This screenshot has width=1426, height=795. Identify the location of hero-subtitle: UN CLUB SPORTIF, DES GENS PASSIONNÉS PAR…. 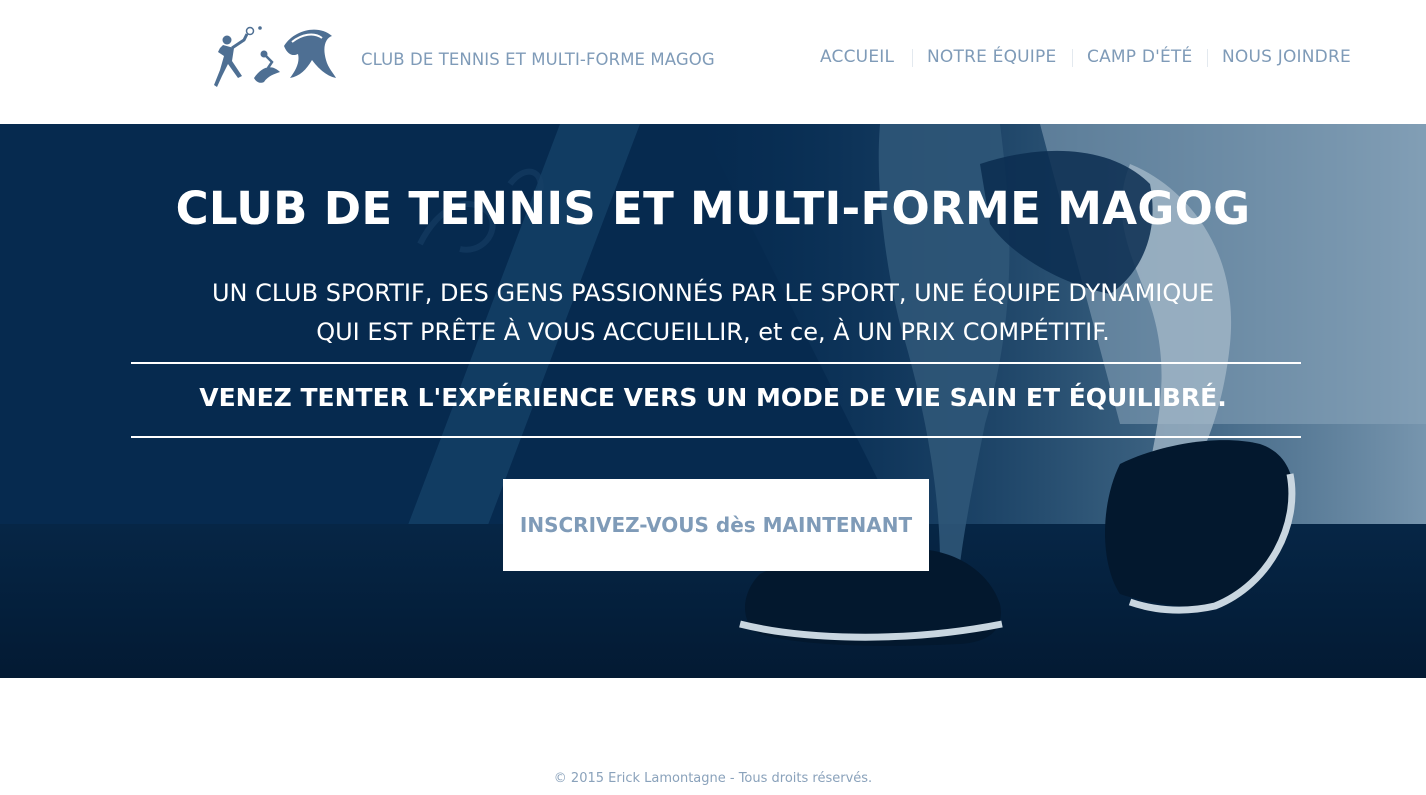
(713, 313).